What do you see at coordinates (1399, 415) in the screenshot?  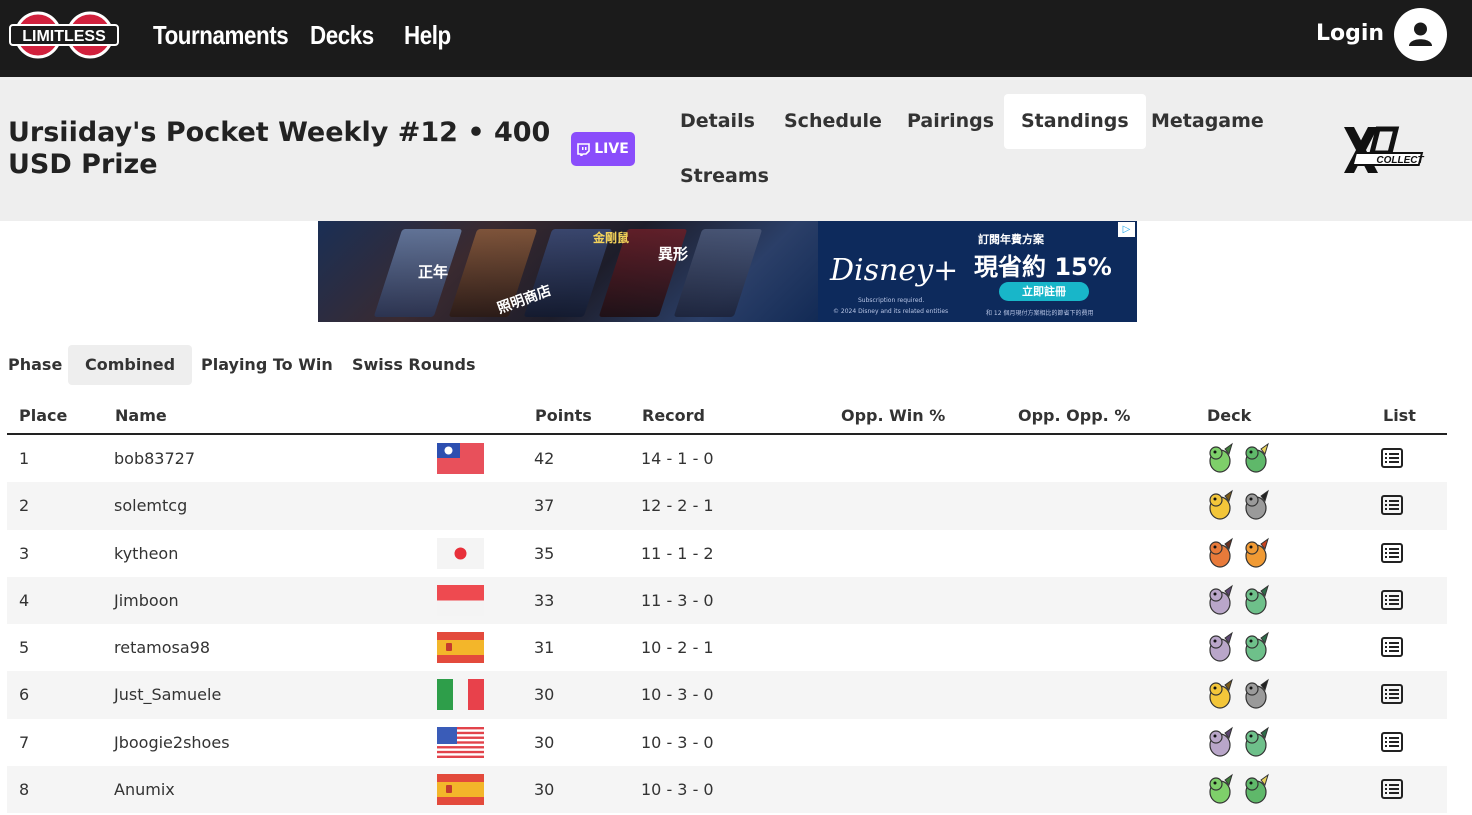 I see `col-header-list: List` at bounding box center [1399, 415].